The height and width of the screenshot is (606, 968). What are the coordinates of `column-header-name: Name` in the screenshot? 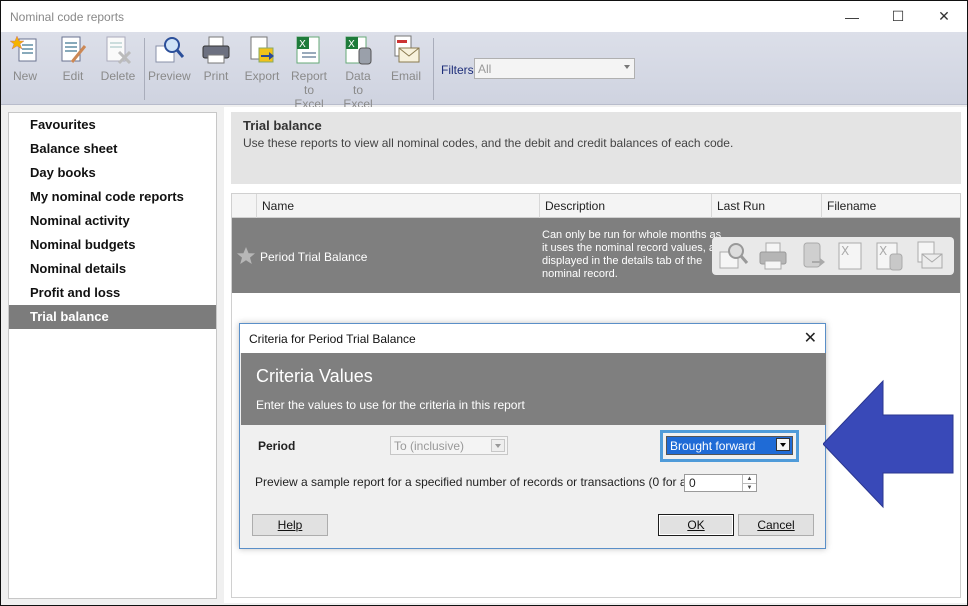 It's located at (397, 206).